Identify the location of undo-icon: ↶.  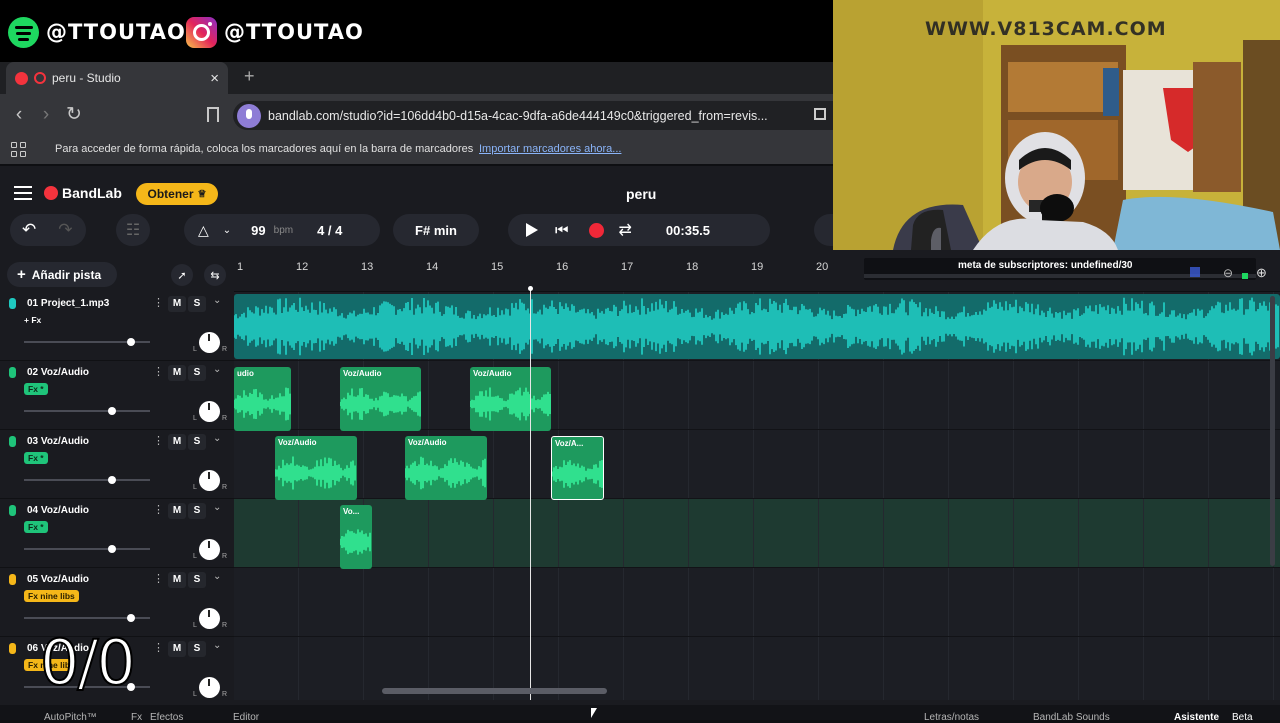
(29, 230).